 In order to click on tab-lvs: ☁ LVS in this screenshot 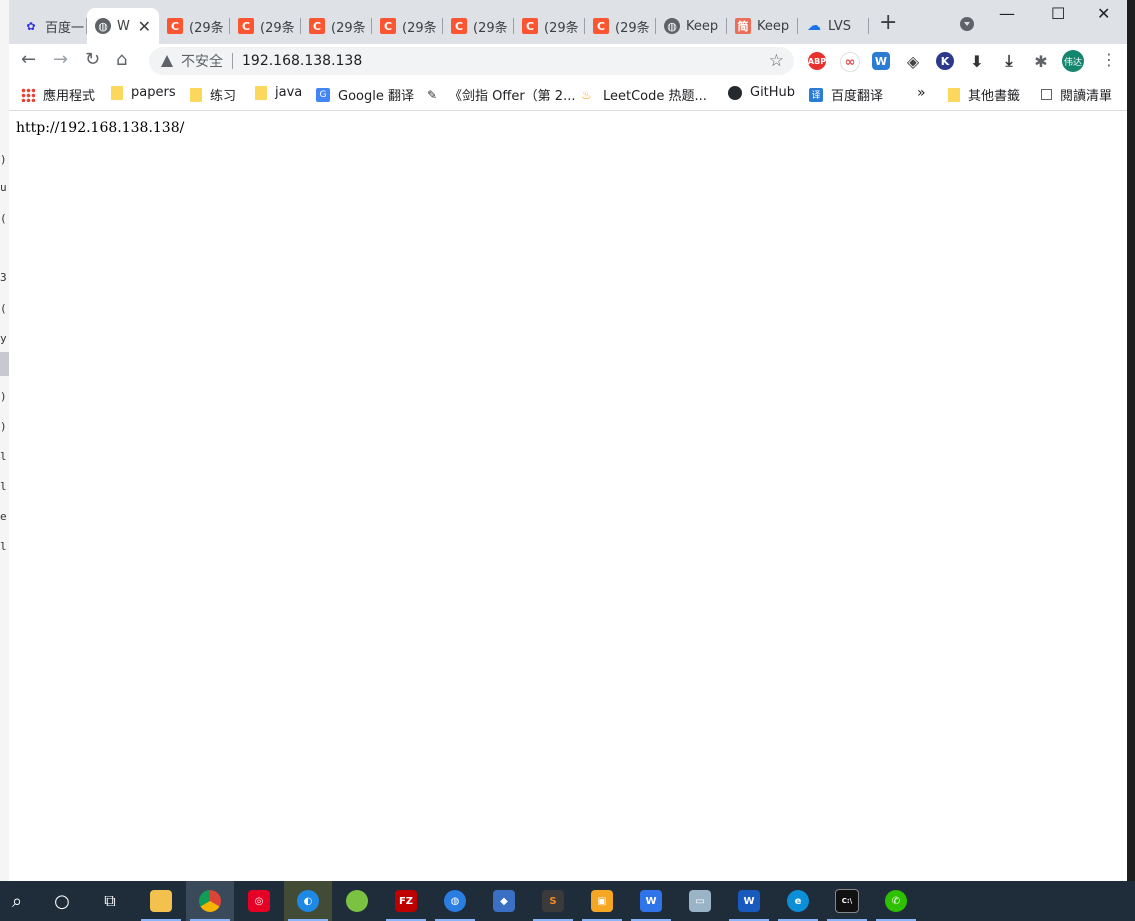, I will do `click(833, 26)`.